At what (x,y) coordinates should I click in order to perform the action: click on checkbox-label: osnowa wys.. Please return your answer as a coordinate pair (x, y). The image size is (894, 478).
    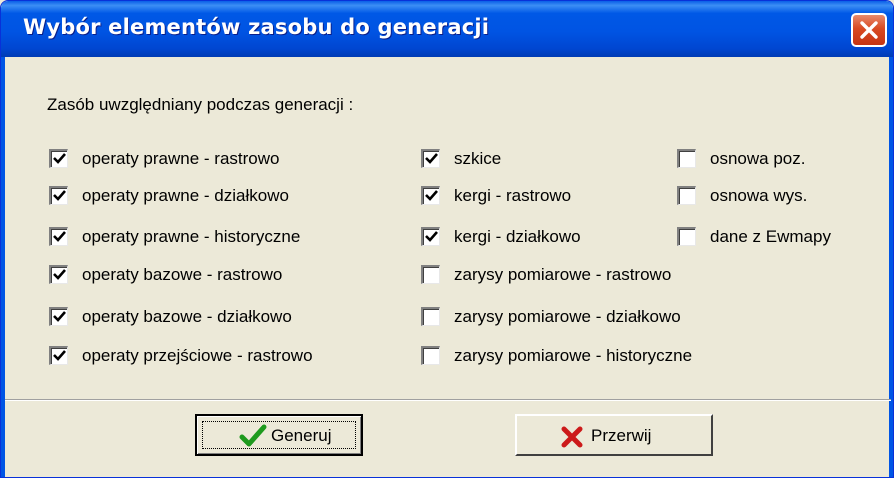
    Looking at the image, I should click on (759, 195).